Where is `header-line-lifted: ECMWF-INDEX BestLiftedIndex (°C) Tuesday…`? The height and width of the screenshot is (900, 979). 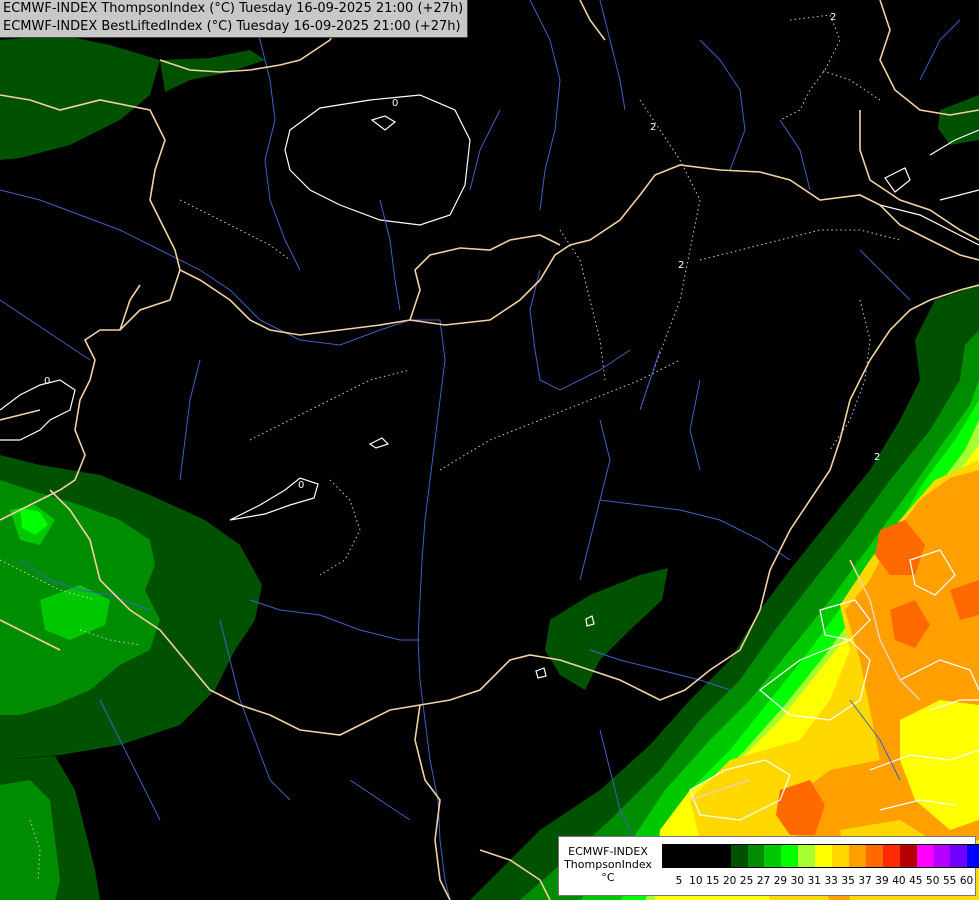
header-line-lifted: ECMWF-INDEX BestLiftedIndex (°C) Tuesday… is located at coordinates (232, 26).